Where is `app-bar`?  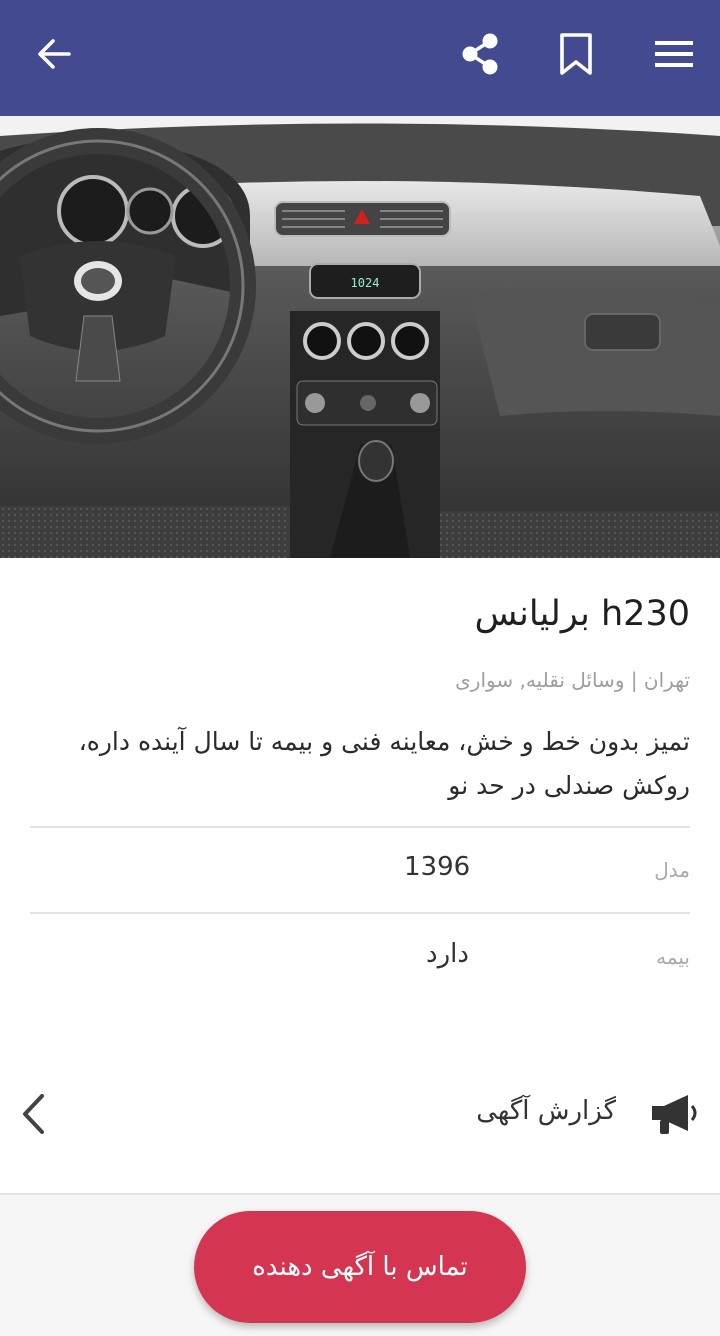 app-bar is located at coordinates (360, 58).